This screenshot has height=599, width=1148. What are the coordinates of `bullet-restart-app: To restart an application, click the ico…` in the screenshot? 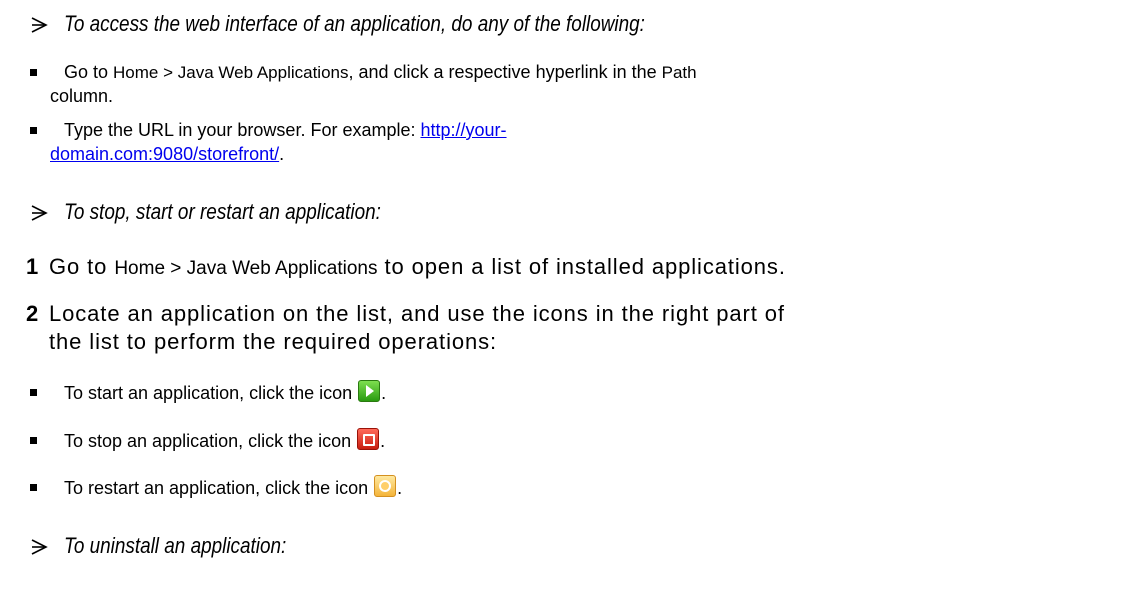 It's located at (233, 487).